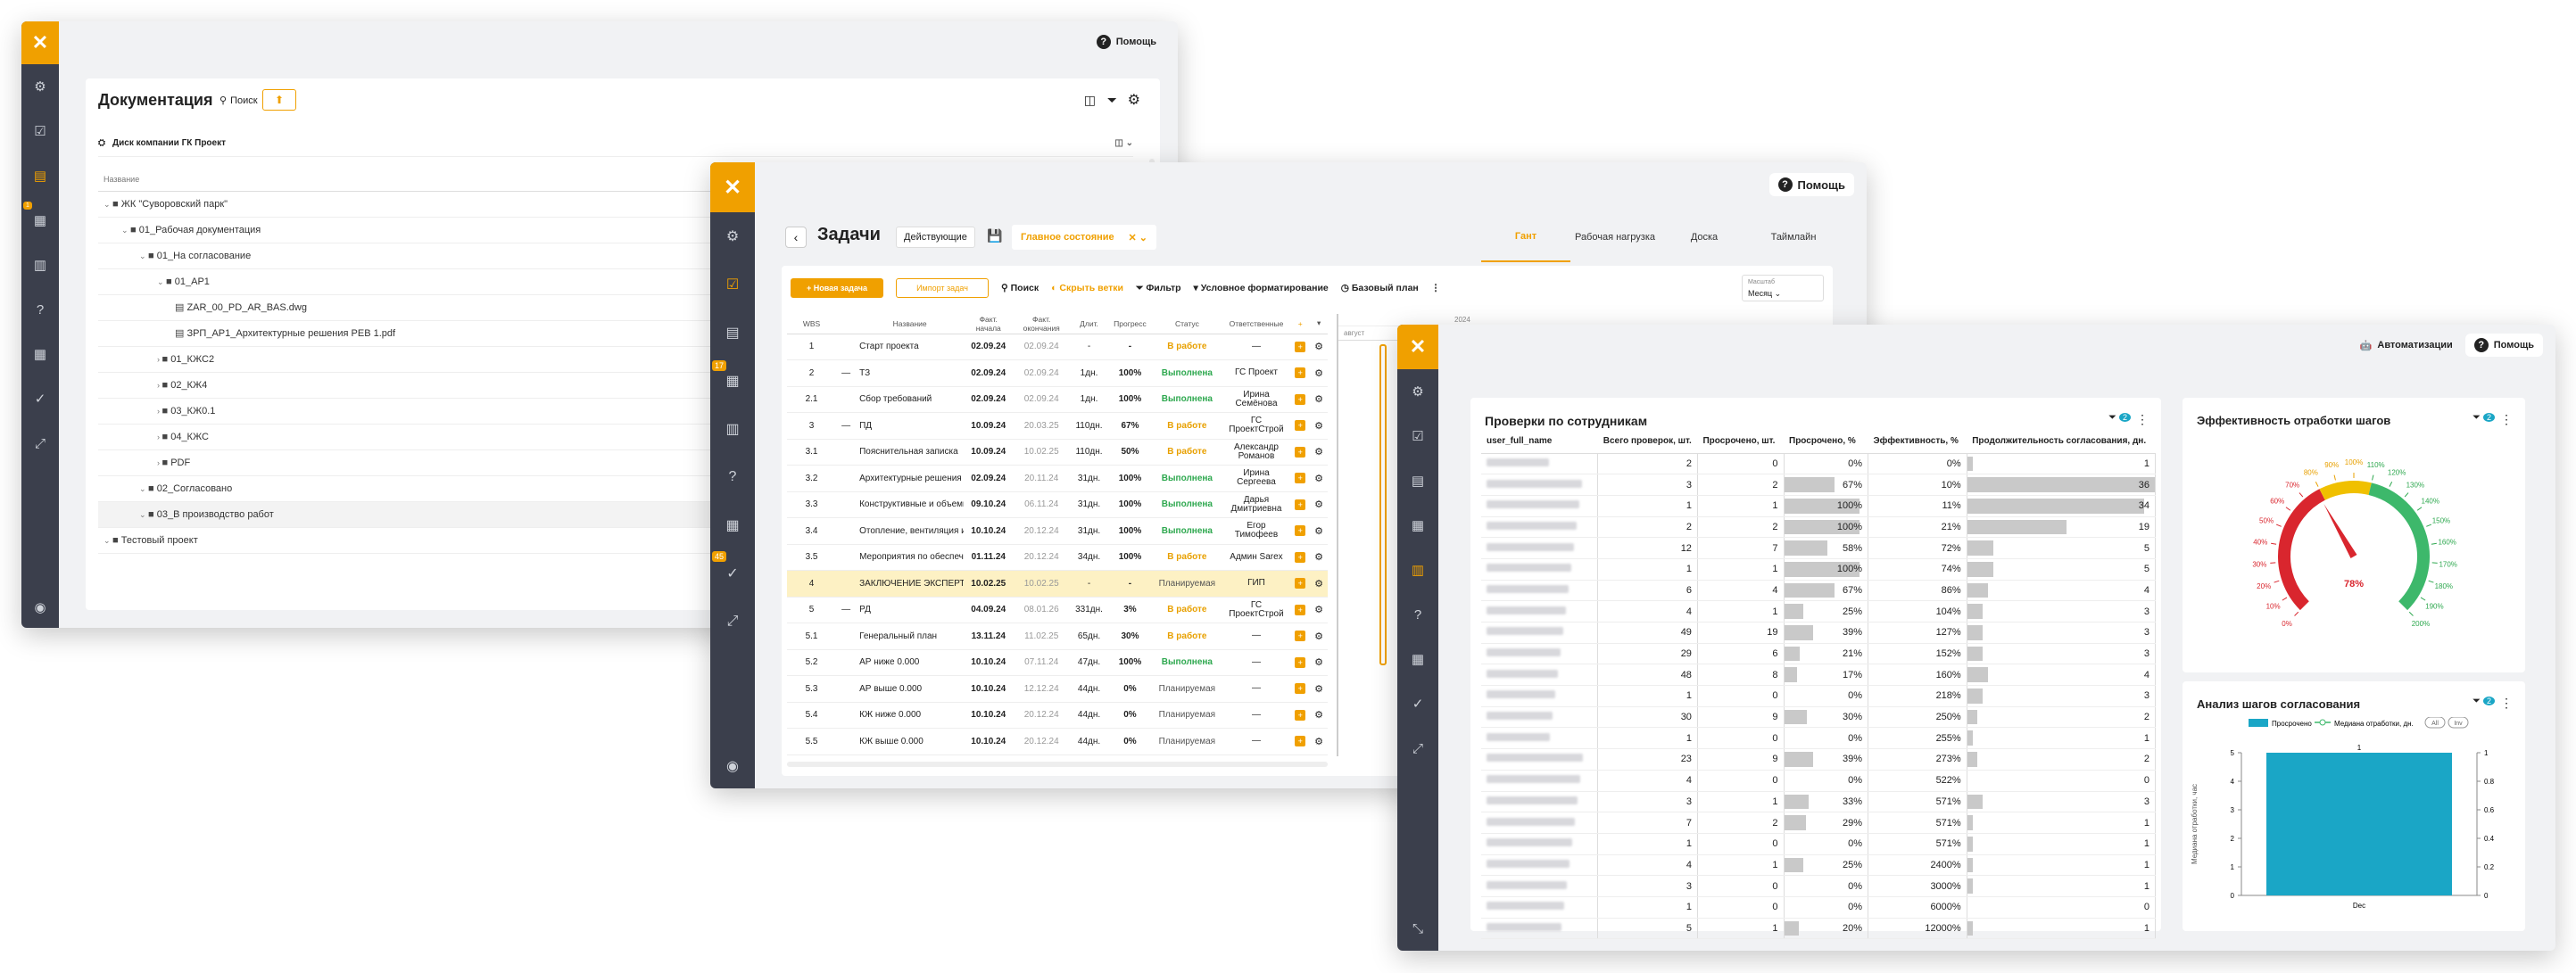 The height and width of the screenshot is (973, 2576). What do you see at coordinates (1819, 527) in the screenshot?
I see `table-row: 2 2 100% 21% 19` at bounding box center [1819, 527].